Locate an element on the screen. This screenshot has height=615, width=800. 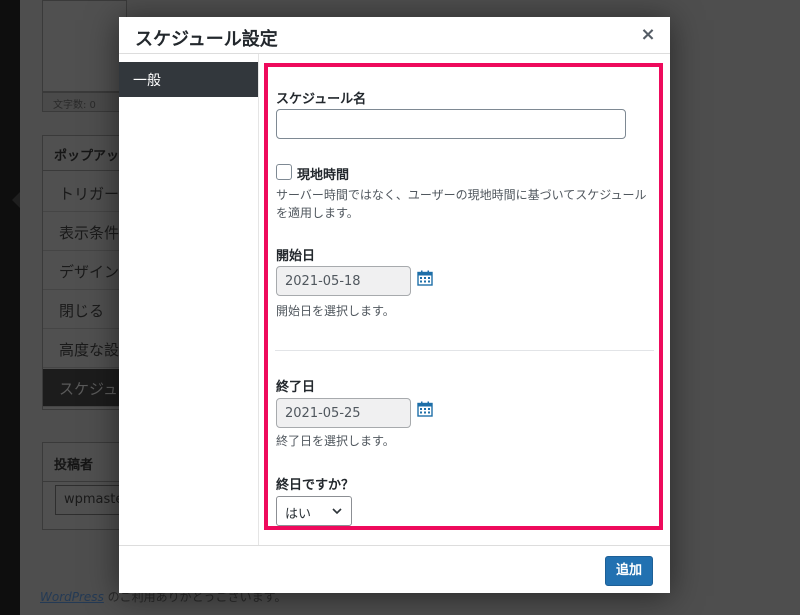
word-count: 文字数: 0 is located at coordinates (84, 102).